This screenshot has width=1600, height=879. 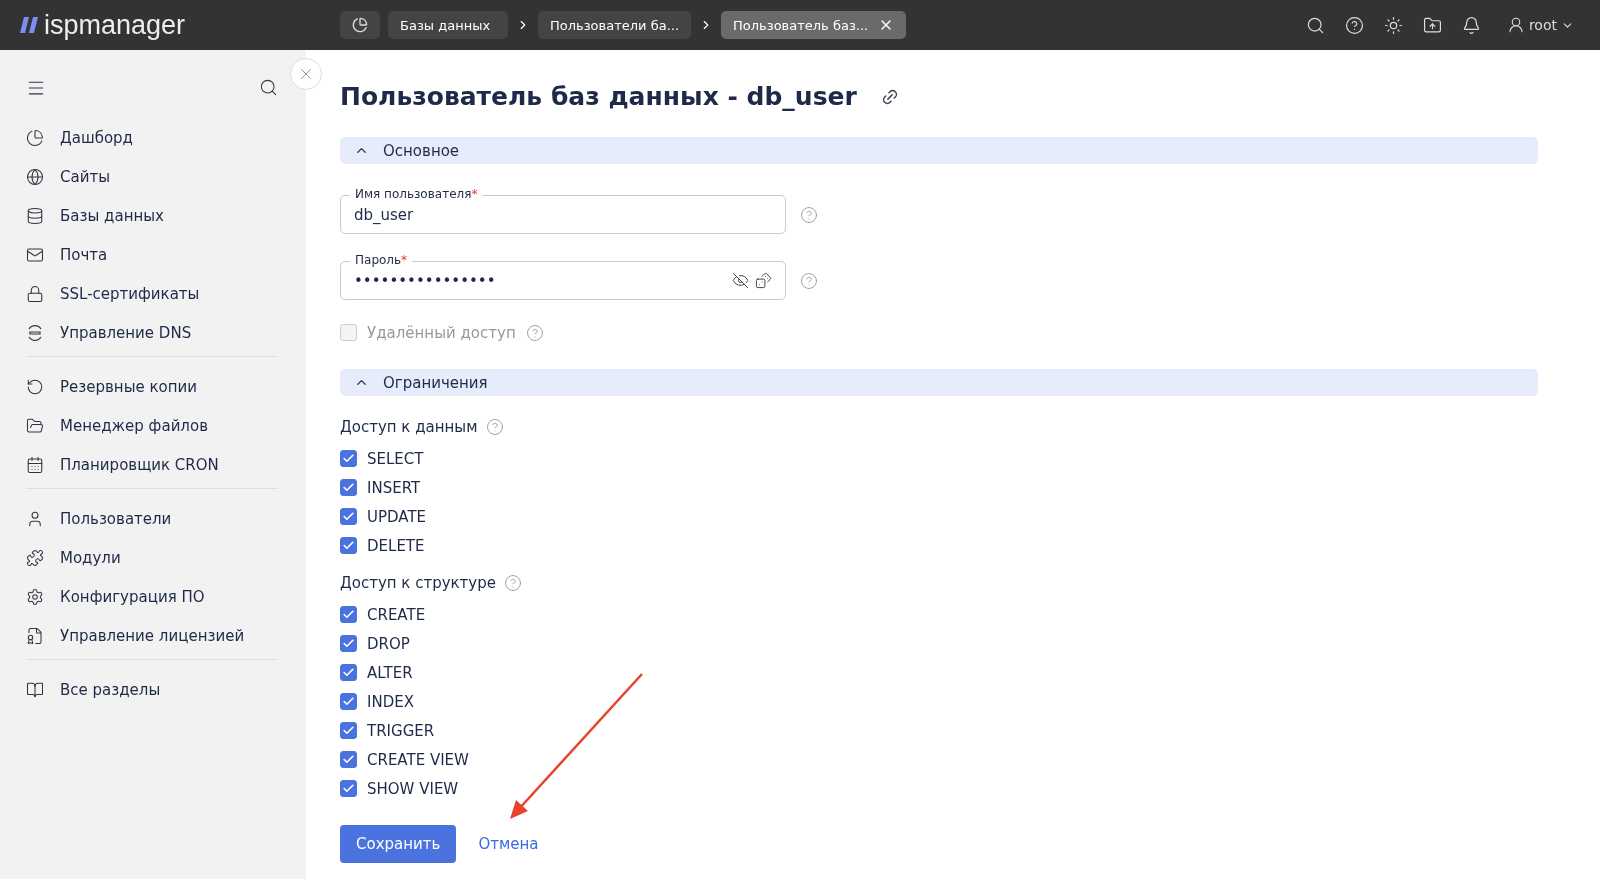 I want to click on dashboard-button, so click(x=360, y=25).